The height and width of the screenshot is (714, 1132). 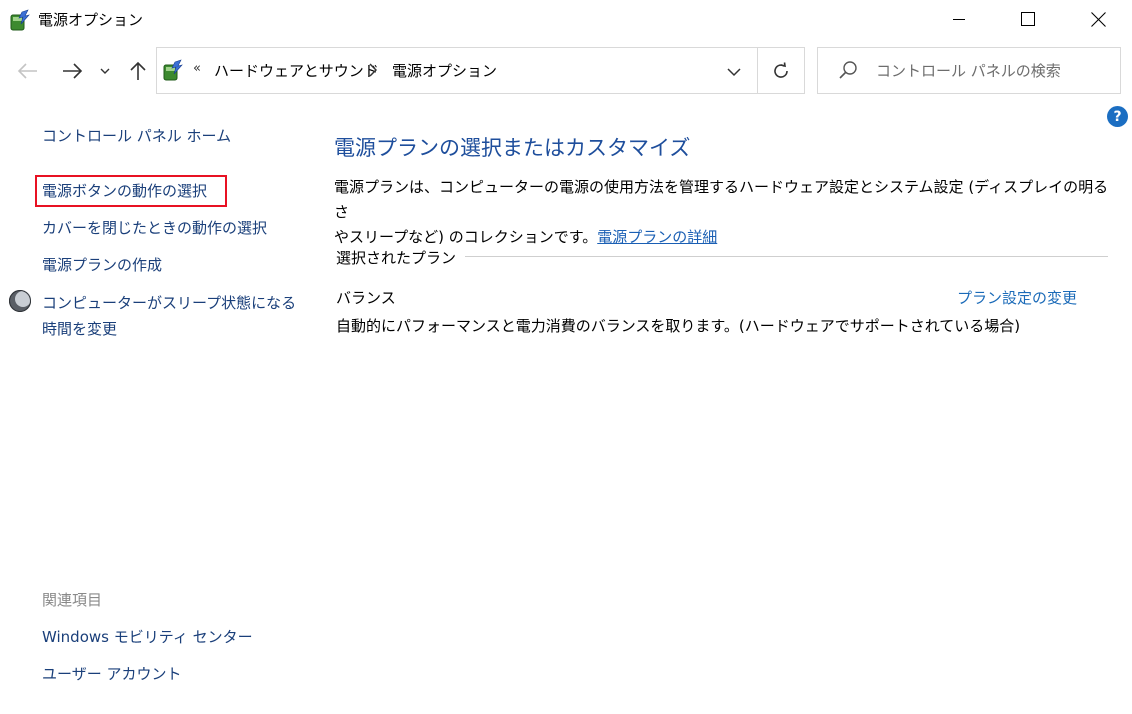 I want to click on back-button, so click(x=28, y=71).